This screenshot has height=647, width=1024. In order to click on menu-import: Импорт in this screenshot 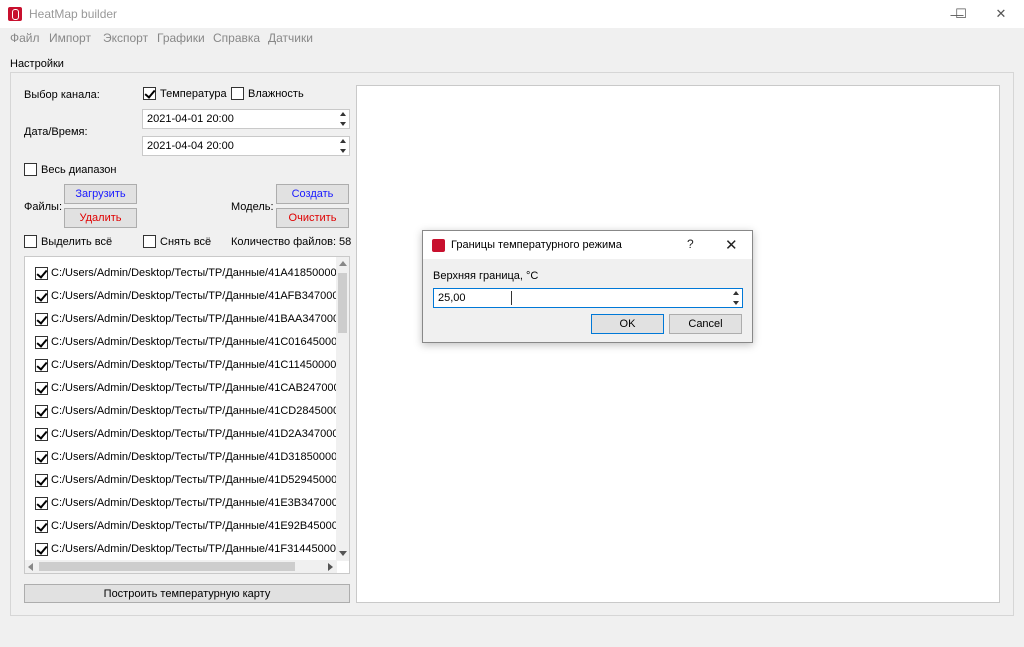, I will do `click(70, 38)`.